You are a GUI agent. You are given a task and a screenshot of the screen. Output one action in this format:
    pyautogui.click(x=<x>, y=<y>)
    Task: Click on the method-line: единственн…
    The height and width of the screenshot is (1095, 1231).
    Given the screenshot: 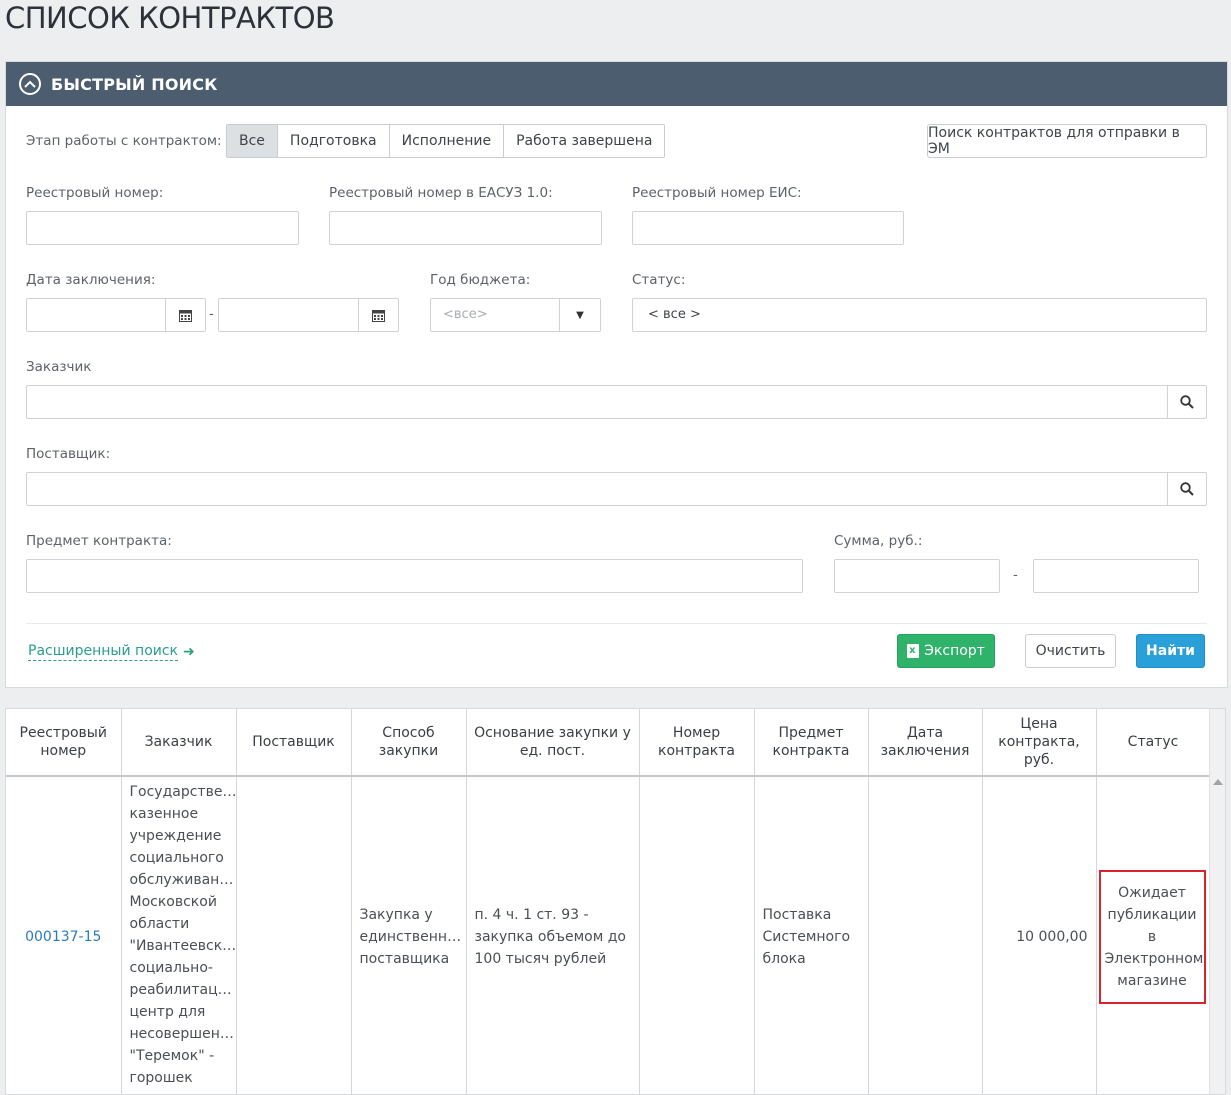 What is the action you would take?
    pyautogui.click(x=410, y=936)
    